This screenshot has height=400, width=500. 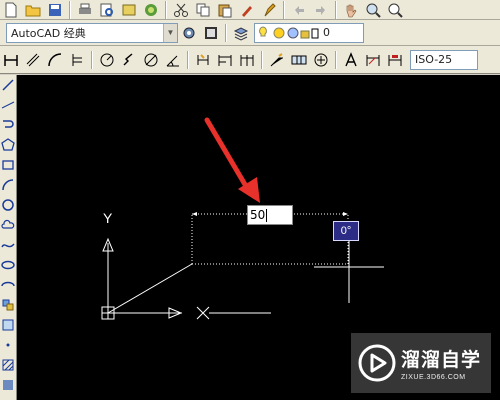 What do you see at coordinates (11, 60) in the screenshot?
I see `linear-dimension-icon` at bounding box center [11, 60].